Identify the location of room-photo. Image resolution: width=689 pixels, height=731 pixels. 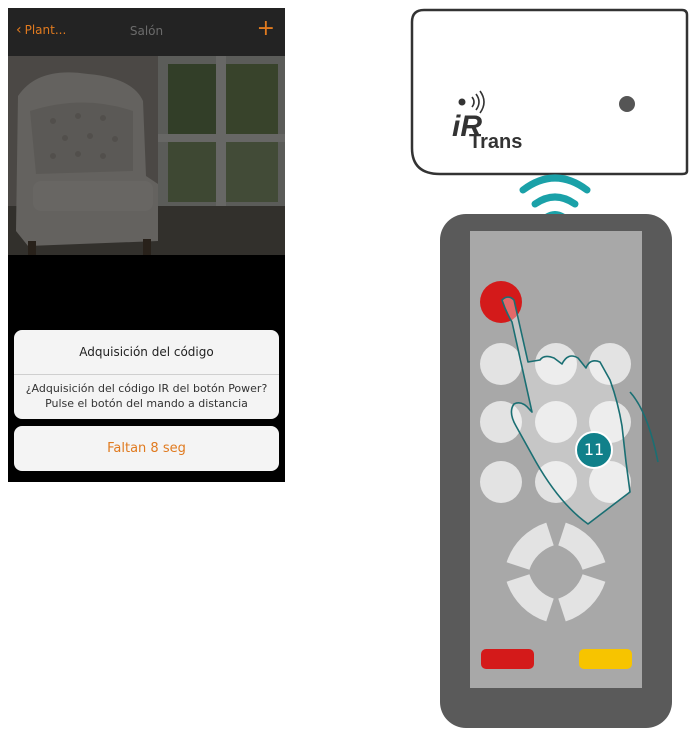
(146, 155).